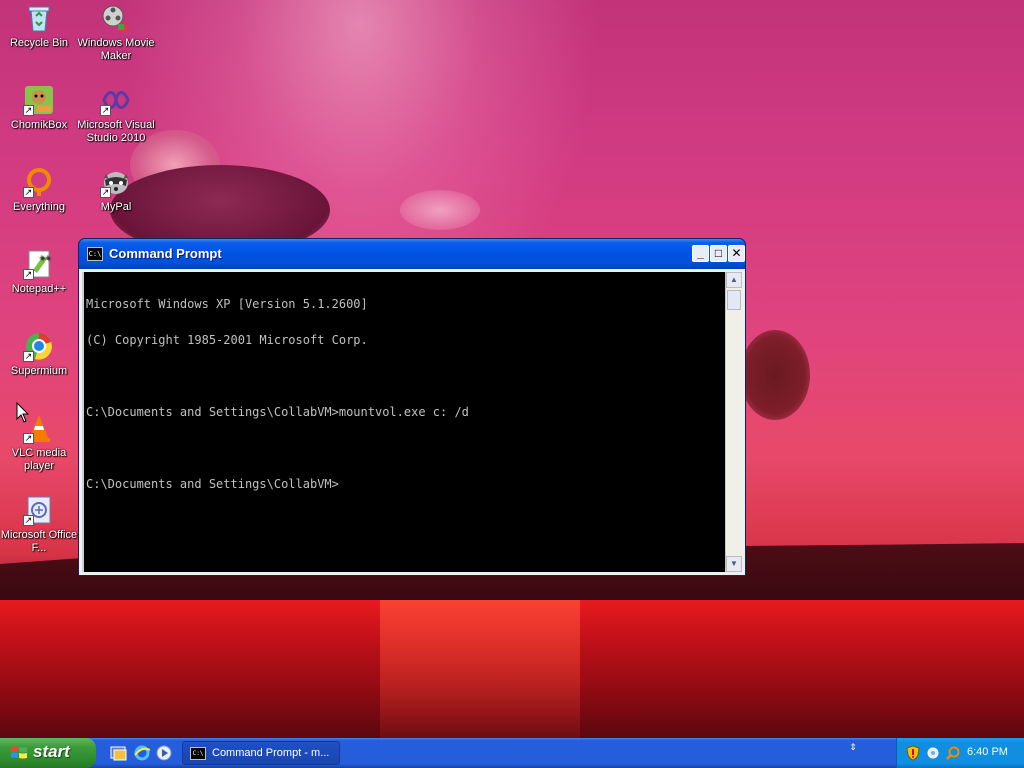  Describe the element at coordinates (734, 564) in the screenshot. I see `scroll-down-button: ▼` at that location.